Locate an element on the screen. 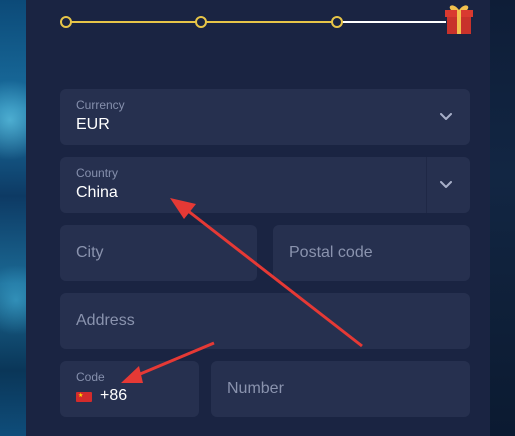 This screenshot has width=515, height=436. address-placeholder: Address is located at coordinates (105, 320).